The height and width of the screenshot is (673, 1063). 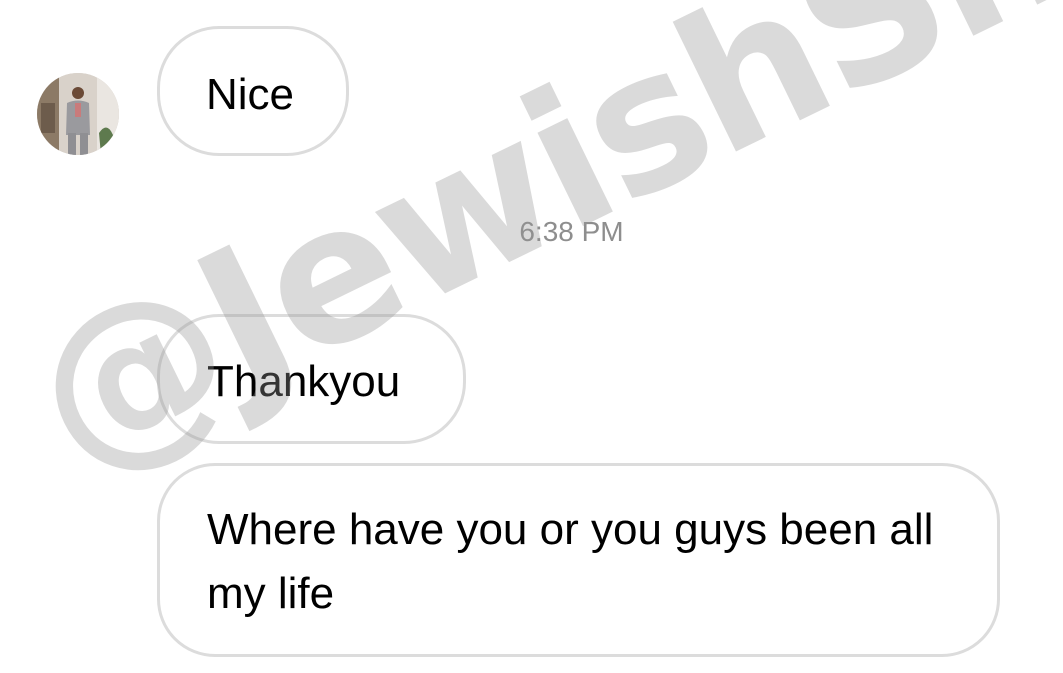 What do you see at coordinates (304, 381) in the screenshot?
I see `message-text: Thankyou` at bounding box center [304, 381].